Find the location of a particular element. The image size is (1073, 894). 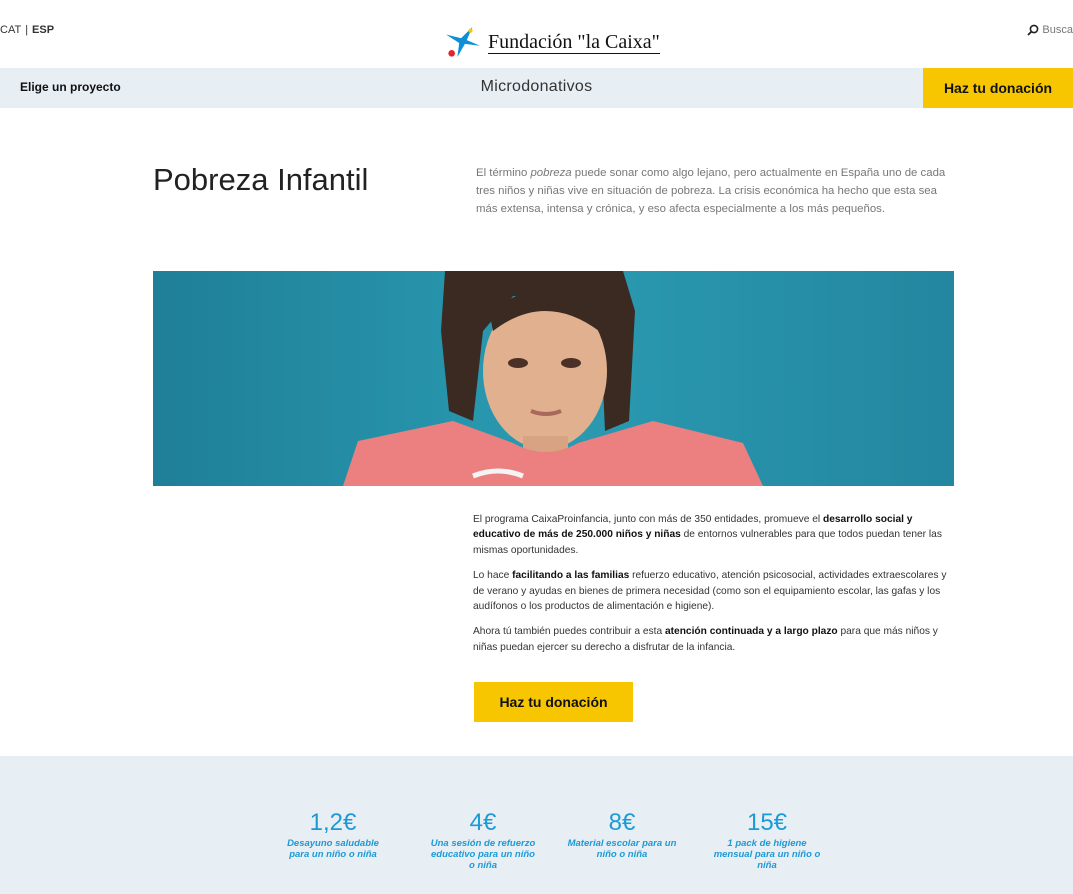

donation-option-3: 8€ Material escolar para un niño o niña is located at coordinates (622, 835).